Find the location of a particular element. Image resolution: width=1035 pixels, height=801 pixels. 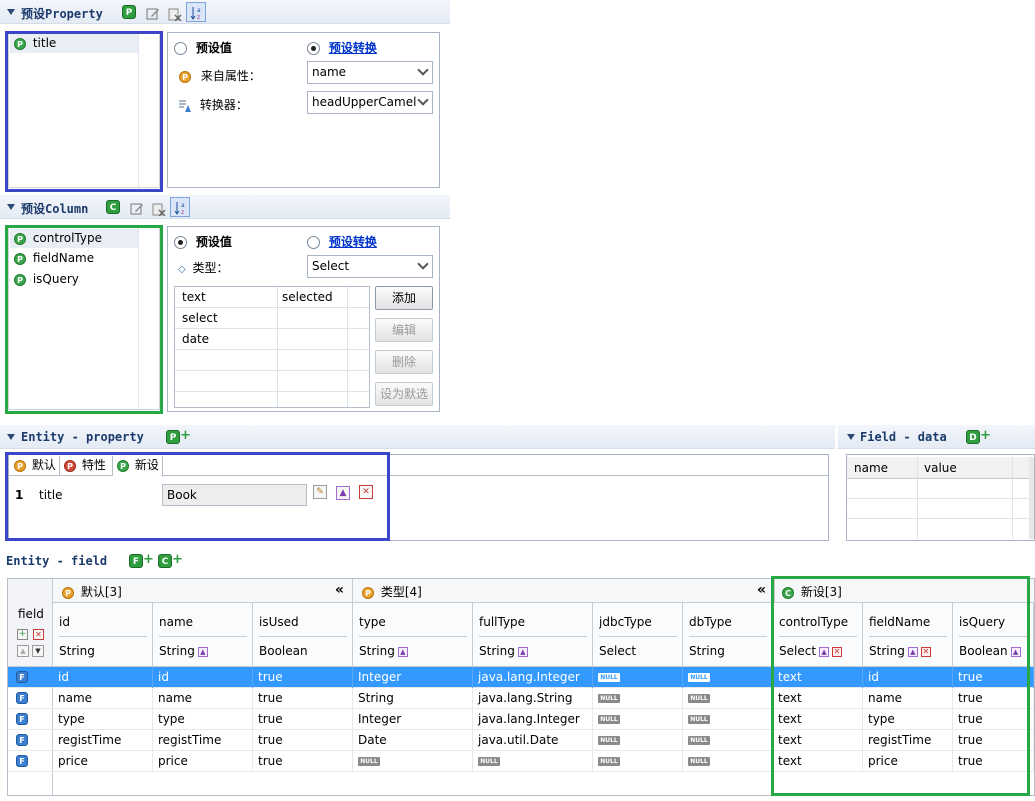

field-data-table: name value is located at coordinates (940, 497).